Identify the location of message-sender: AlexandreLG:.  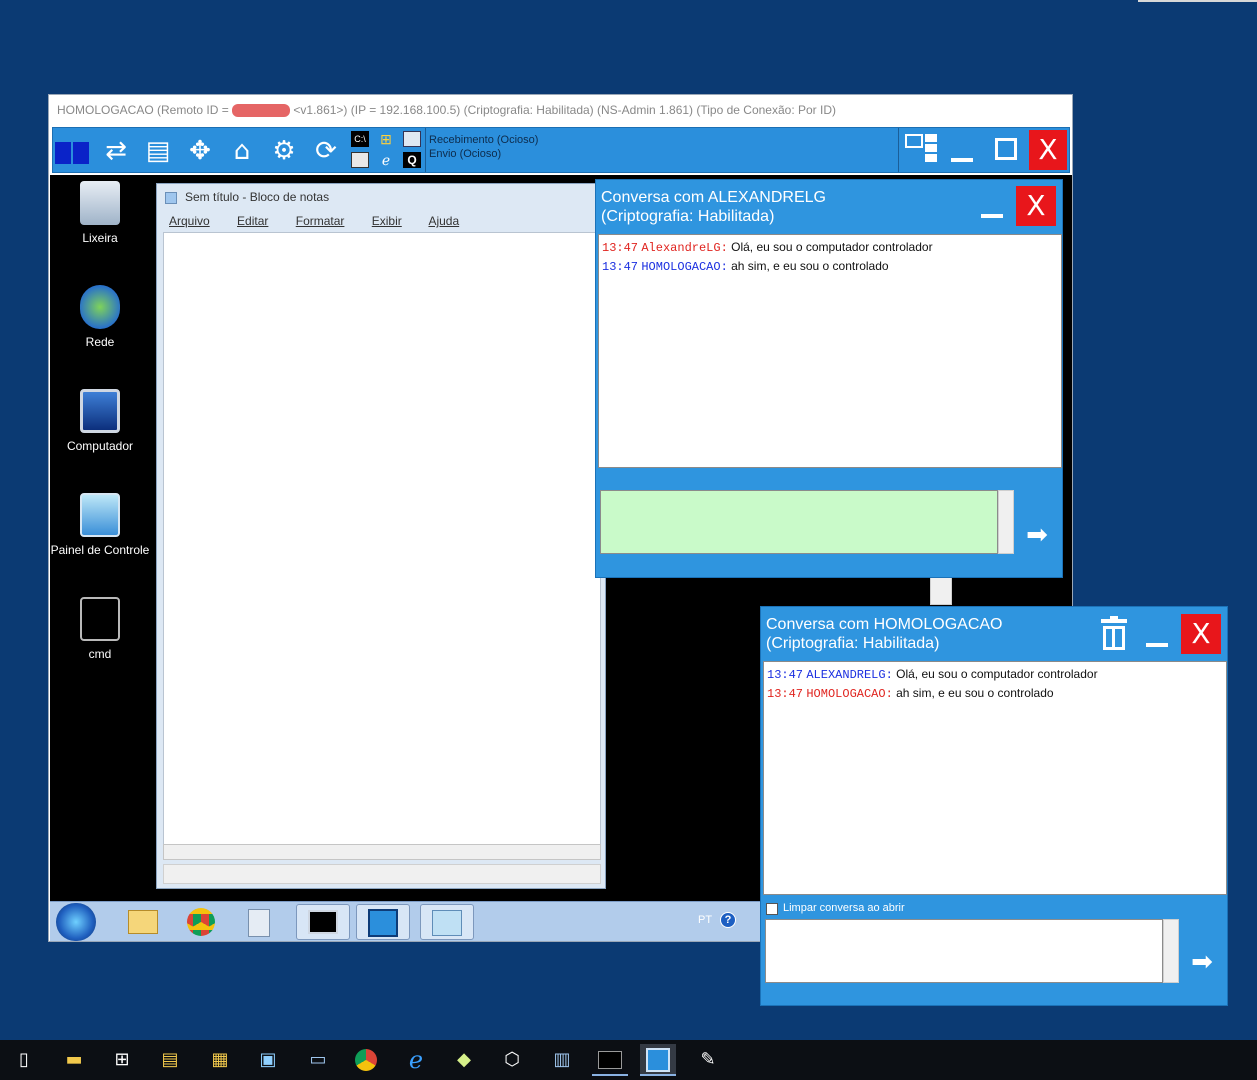
(684, 248).